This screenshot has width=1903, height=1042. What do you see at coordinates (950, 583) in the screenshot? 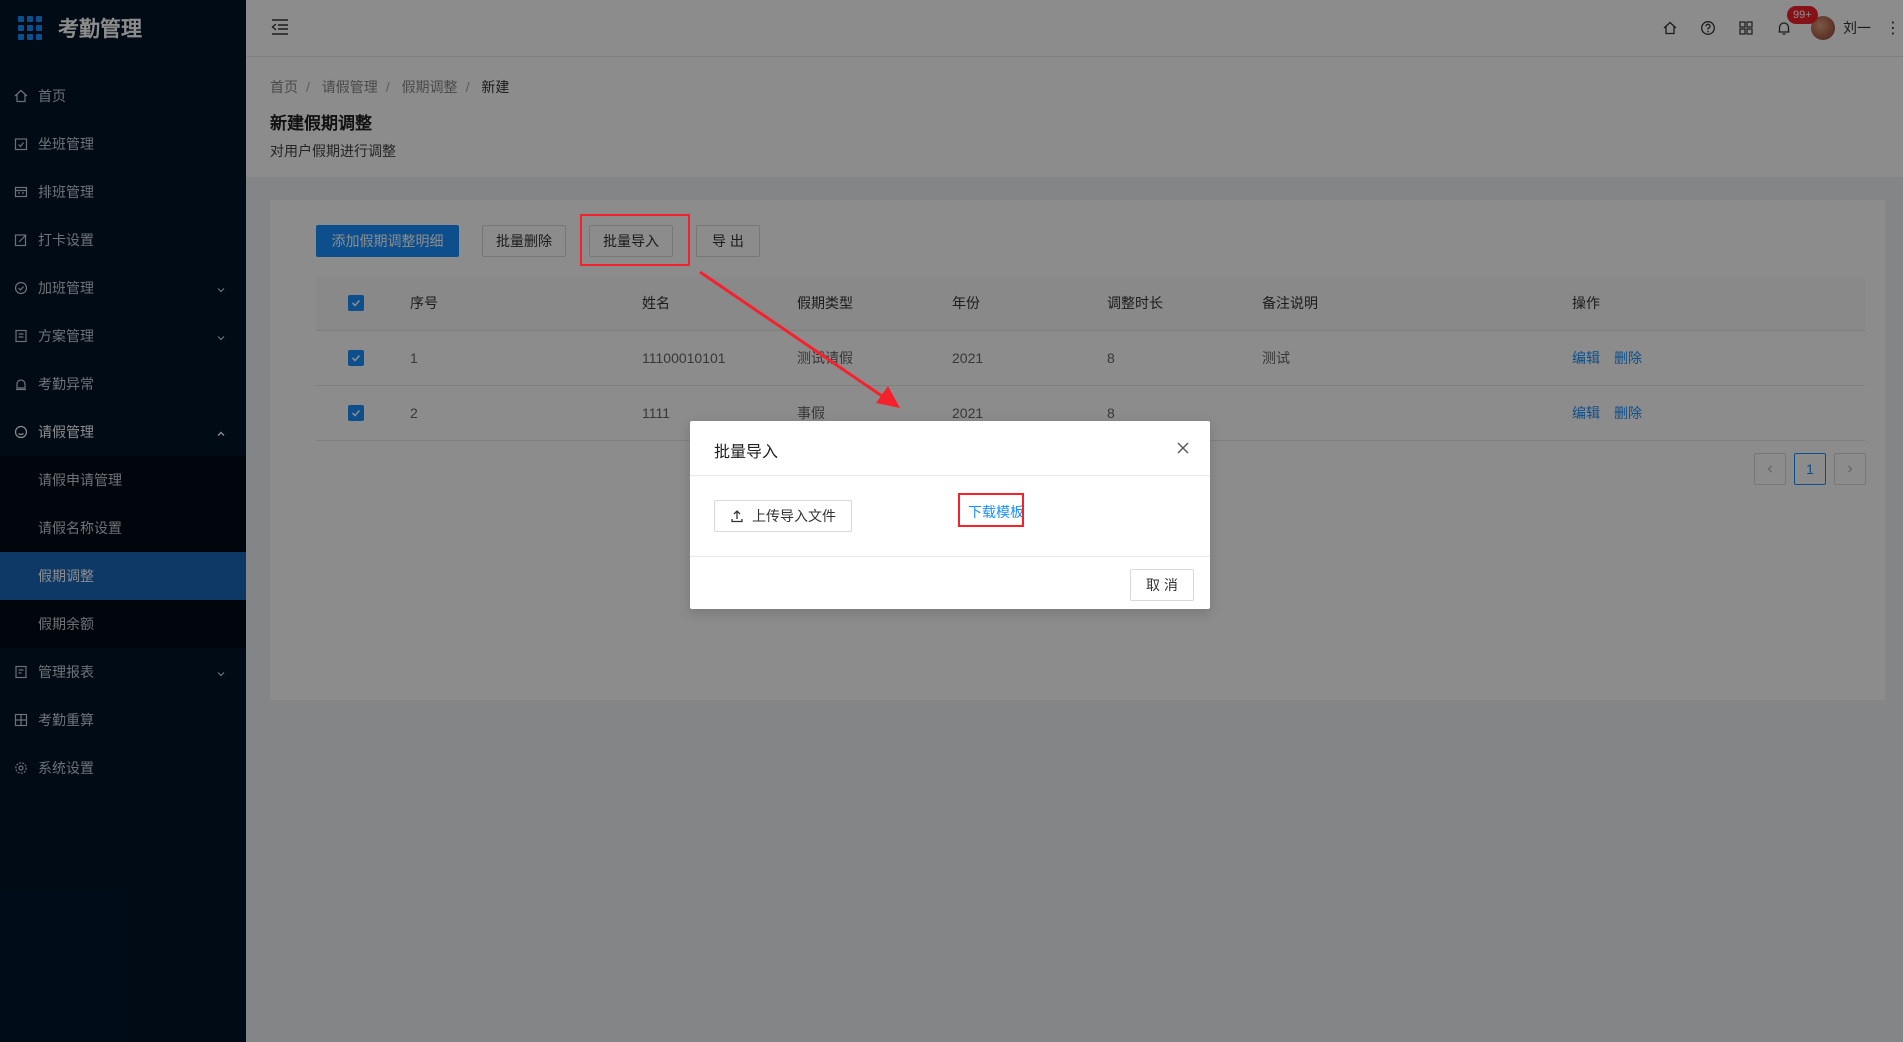
I see `modal-footer: 取 消` at bounding box center [950, 583].